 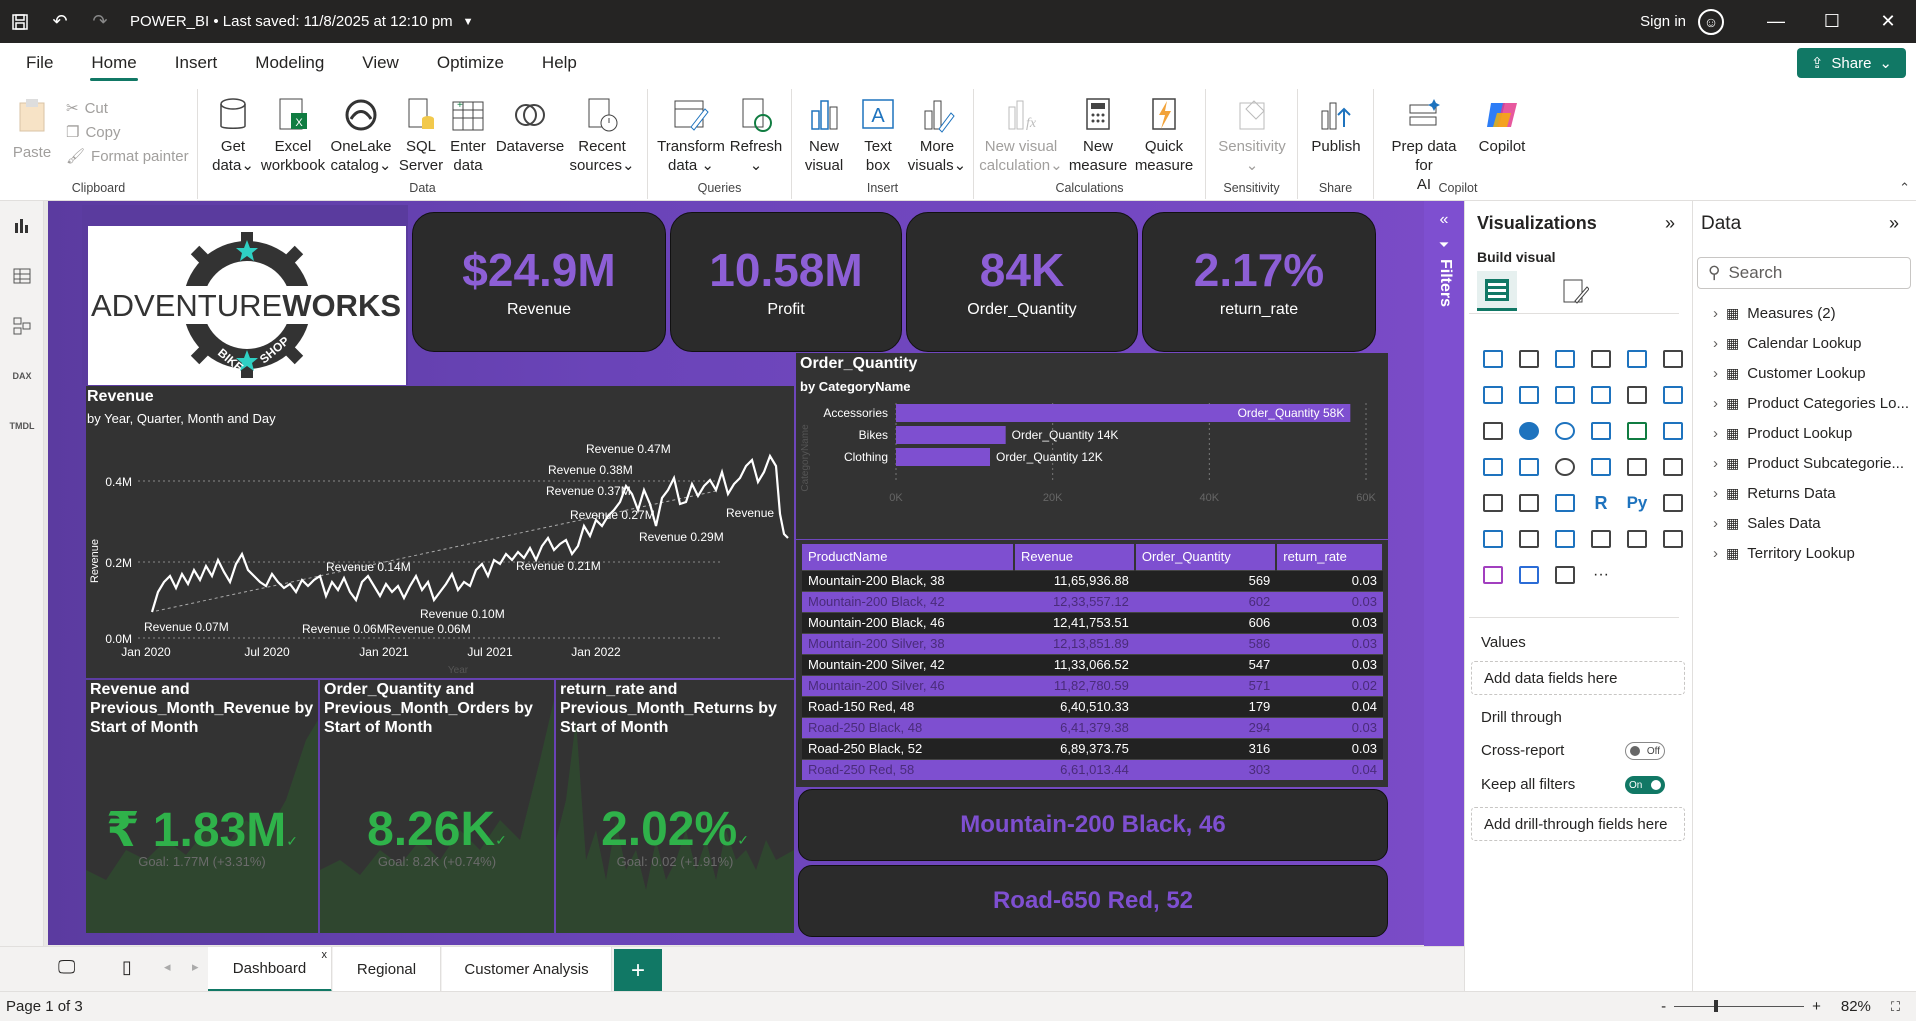 I want to click on copilot-button: Copilot, so click(x=1502, y=125).